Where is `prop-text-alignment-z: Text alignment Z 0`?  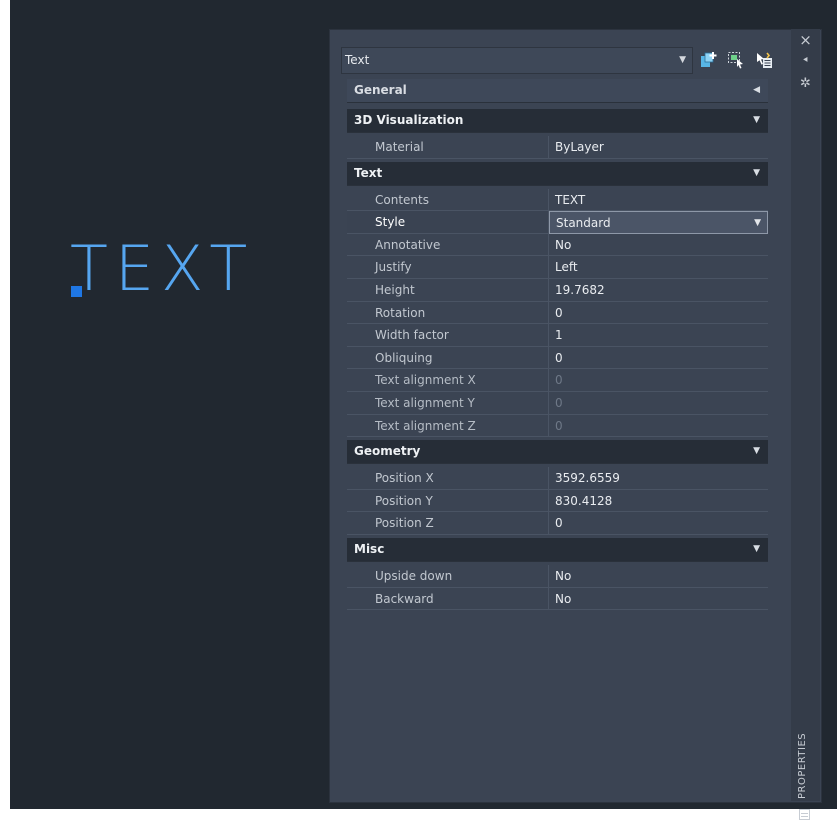 prop-text-alignment-z: Text alignment Z 0 is located at coordinates (557, 426).